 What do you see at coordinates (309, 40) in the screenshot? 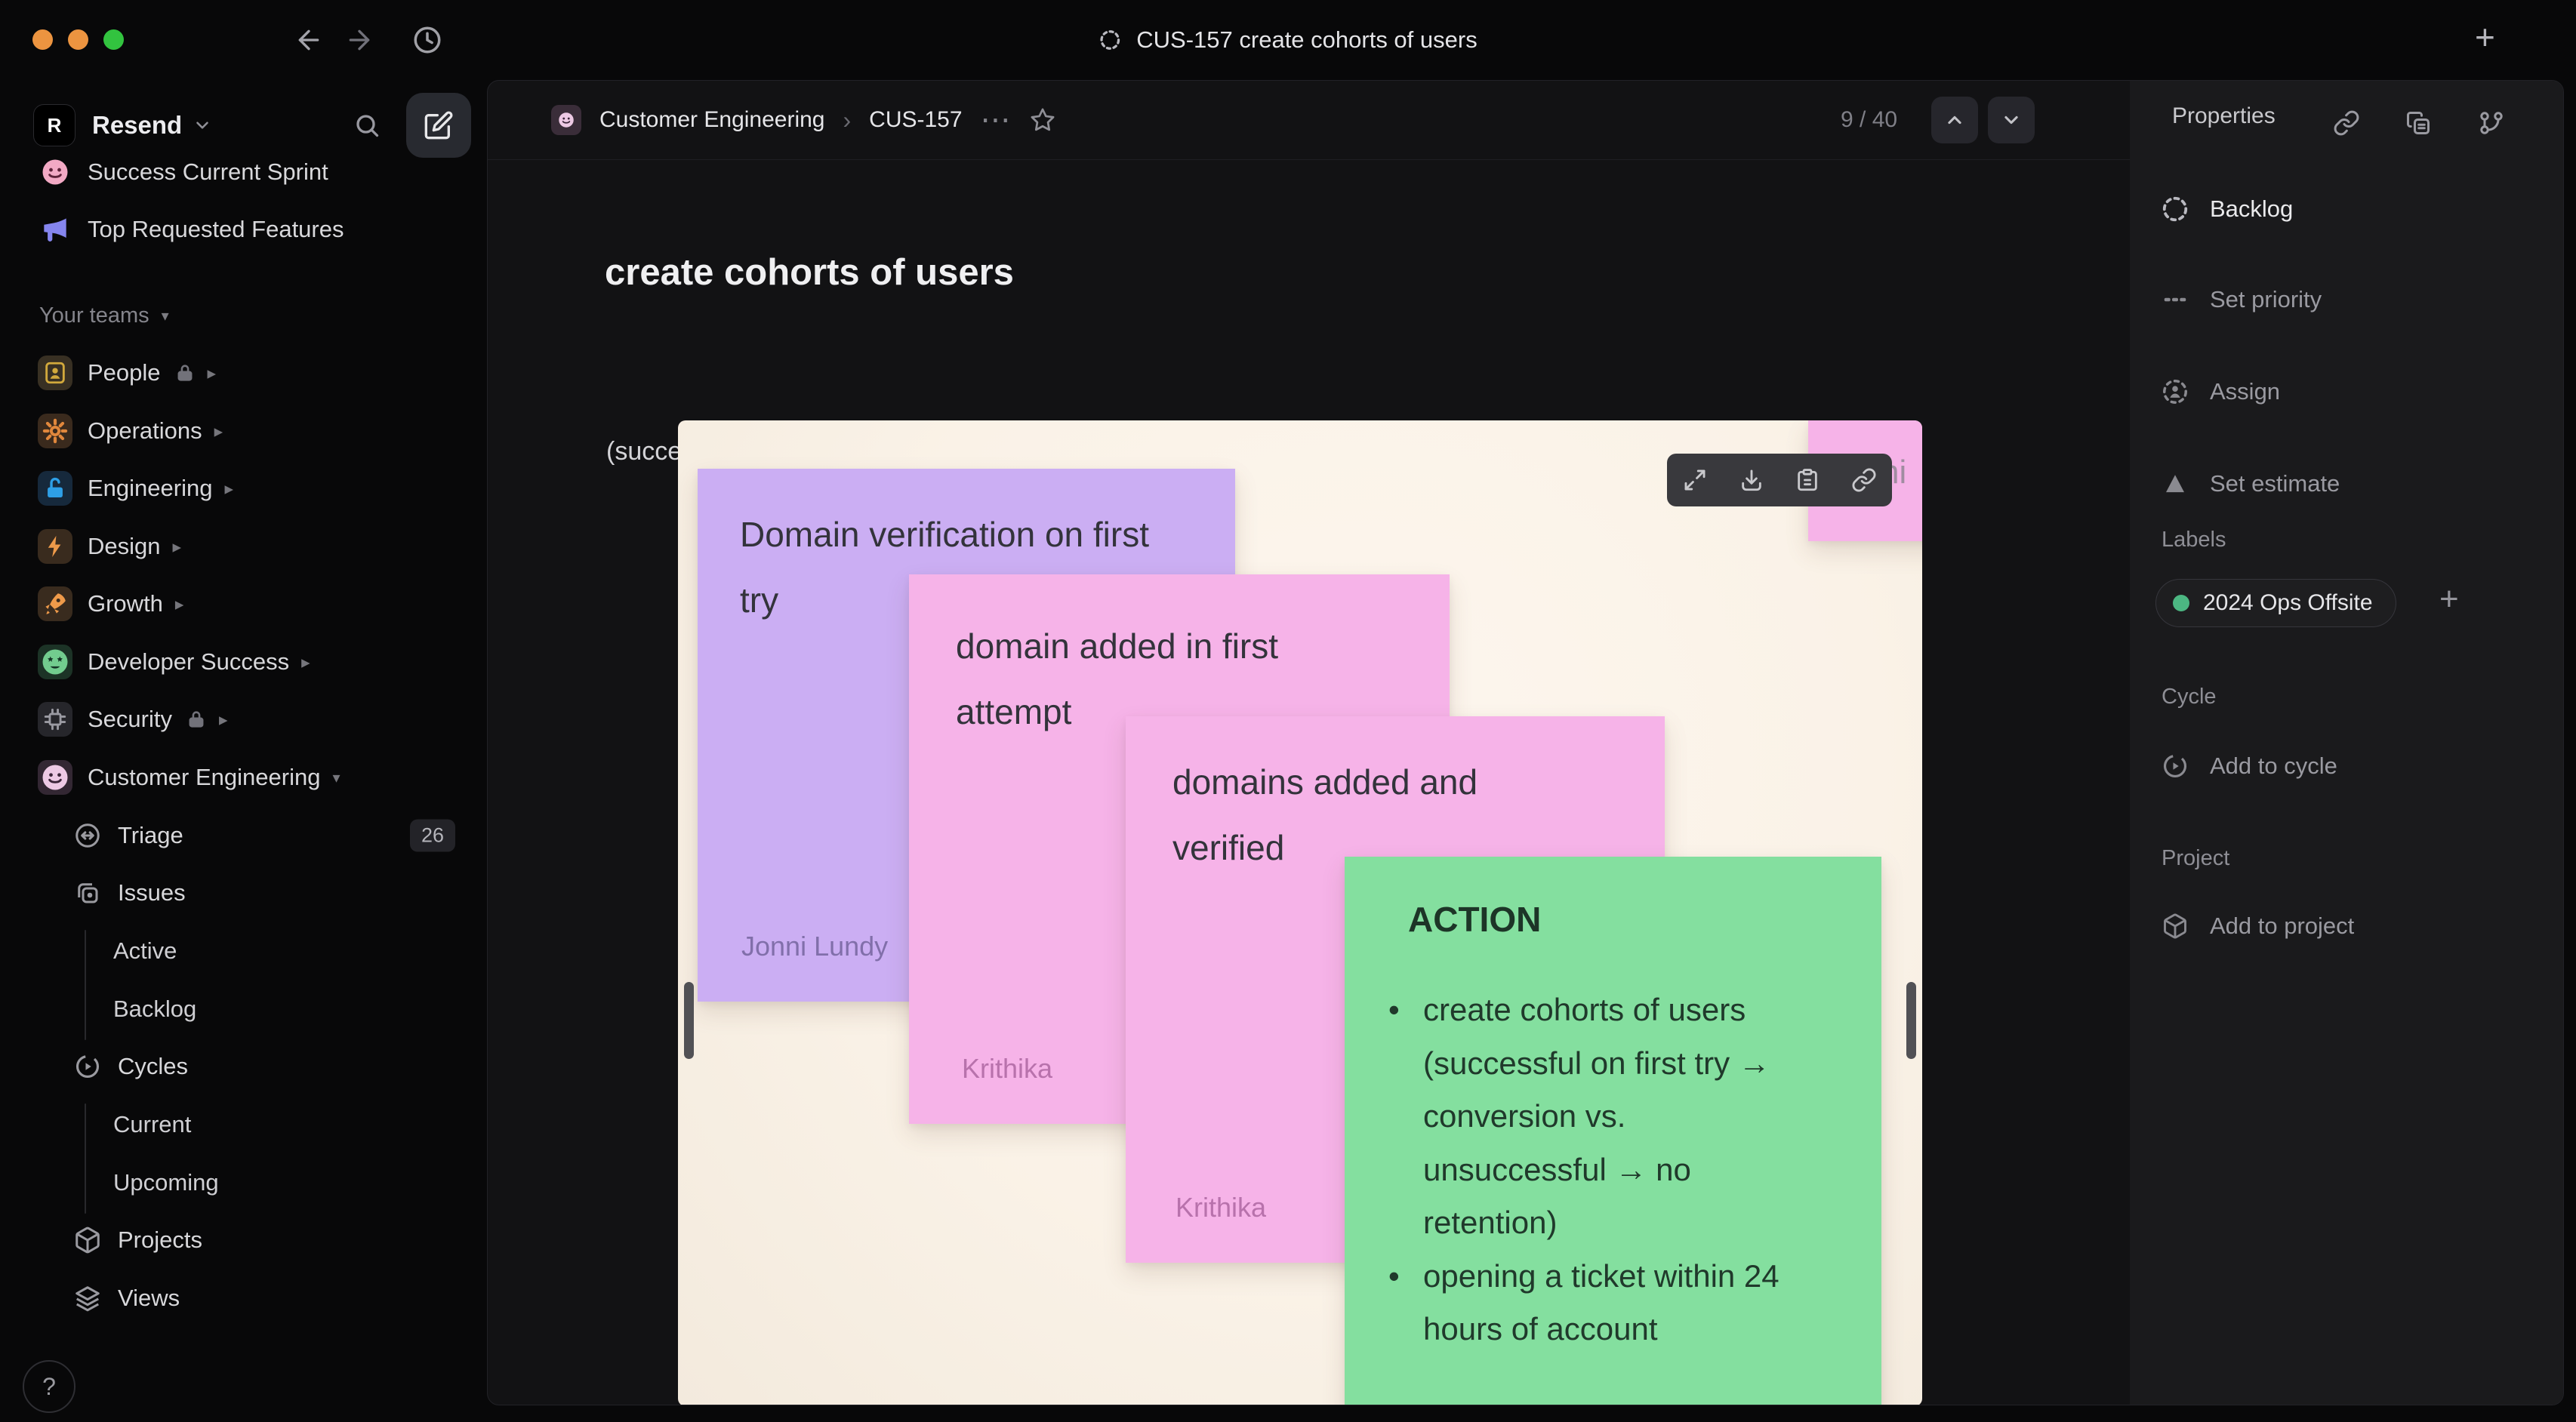
I see `back-arrow-icon` at bounding box center [309, 40].